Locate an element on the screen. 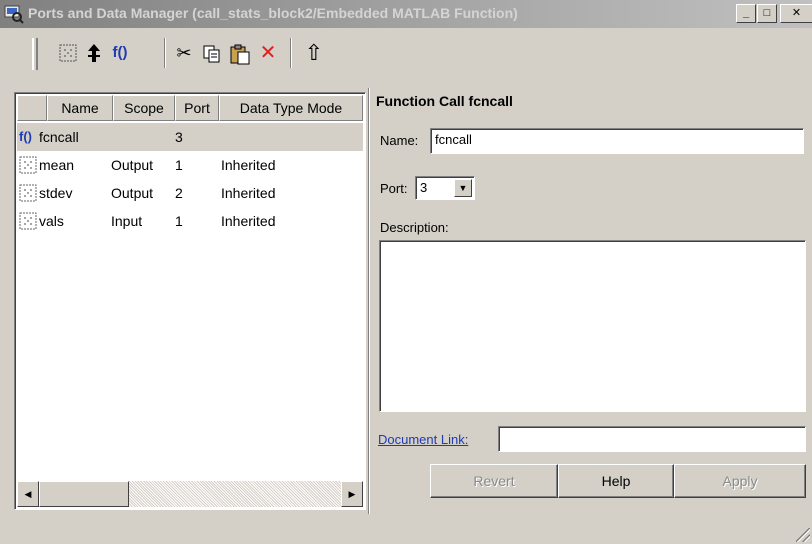 The width and height of the screenshot is (812, 544). minimize-button: _ is located at coordinates (746, 13).